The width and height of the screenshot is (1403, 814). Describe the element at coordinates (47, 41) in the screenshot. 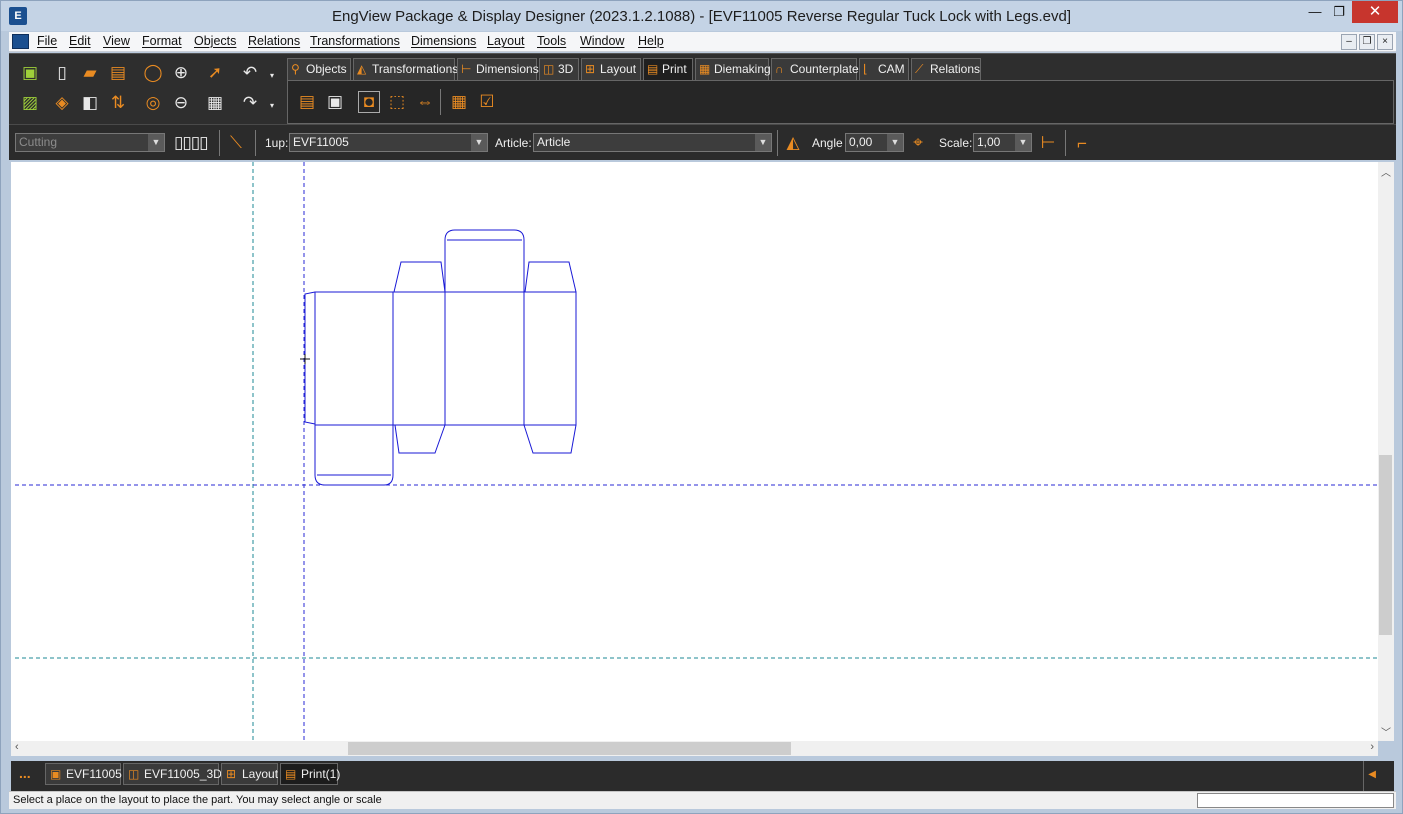

I see `menu-file: File` at that location.